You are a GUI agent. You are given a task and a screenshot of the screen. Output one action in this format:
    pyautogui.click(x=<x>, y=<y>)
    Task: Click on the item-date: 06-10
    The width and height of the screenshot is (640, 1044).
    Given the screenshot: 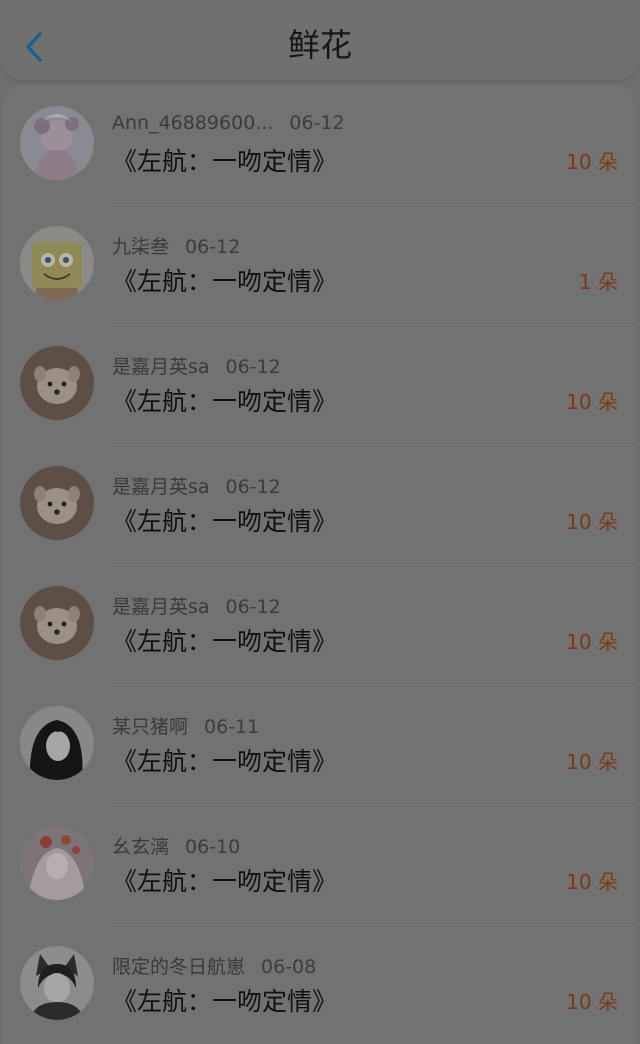 What is the action you would take?
    pyautogui.click(x=213, y=847)
    